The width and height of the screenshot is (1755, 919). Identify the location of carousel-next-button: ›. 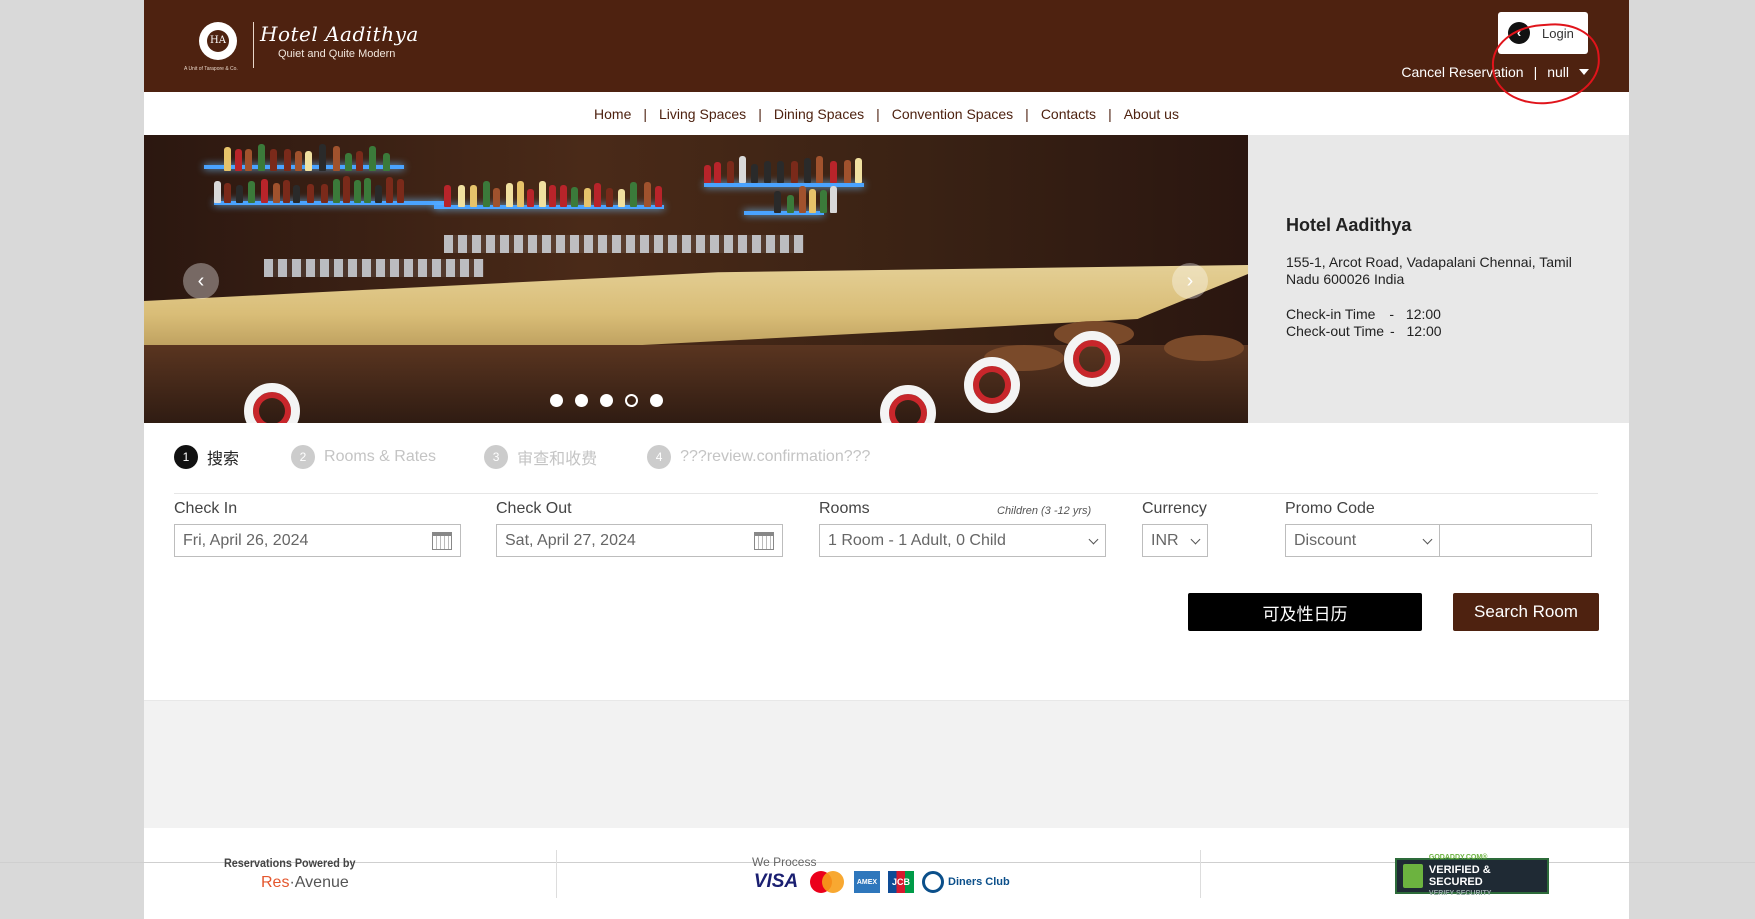
(1190, 281).